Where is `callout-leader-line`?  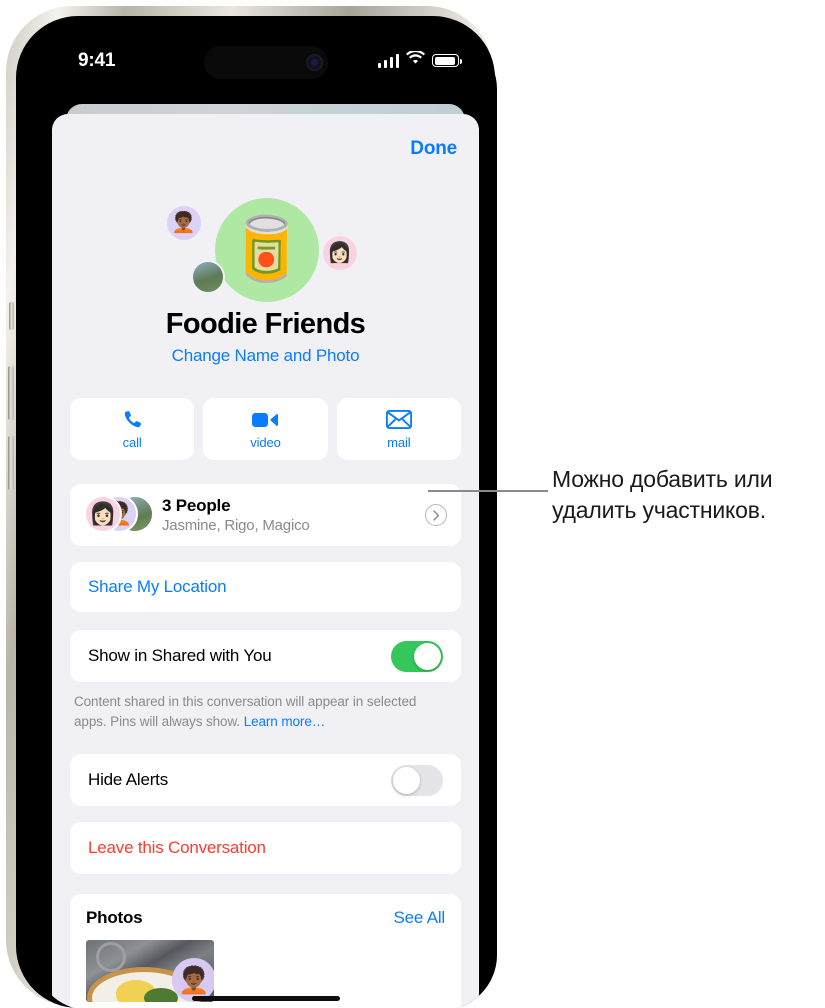 callout-leader-line is located at coordinates (488, 491).